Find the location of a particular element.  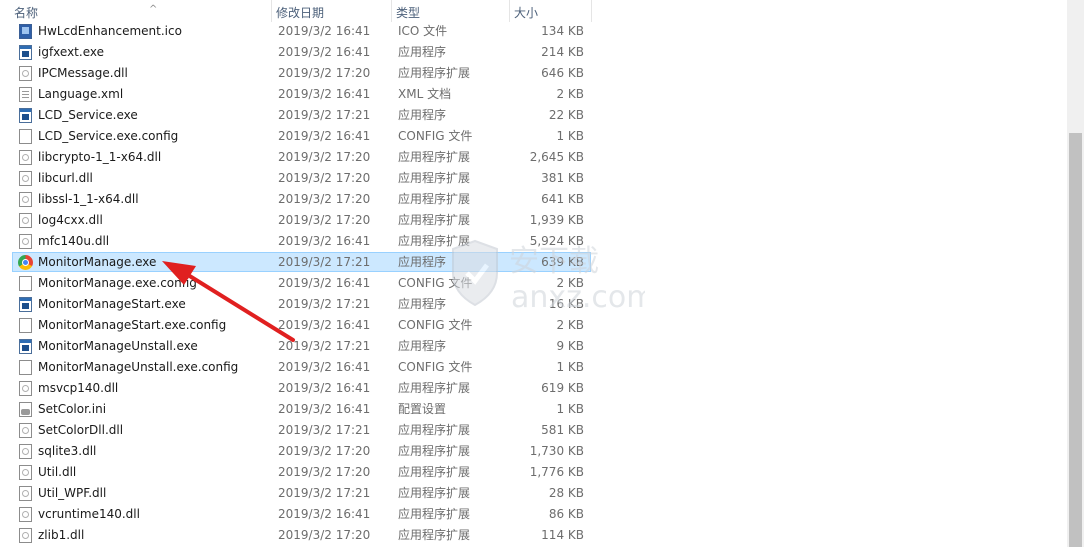

vertical-scrollbar is located at coordinates (1075, 273).